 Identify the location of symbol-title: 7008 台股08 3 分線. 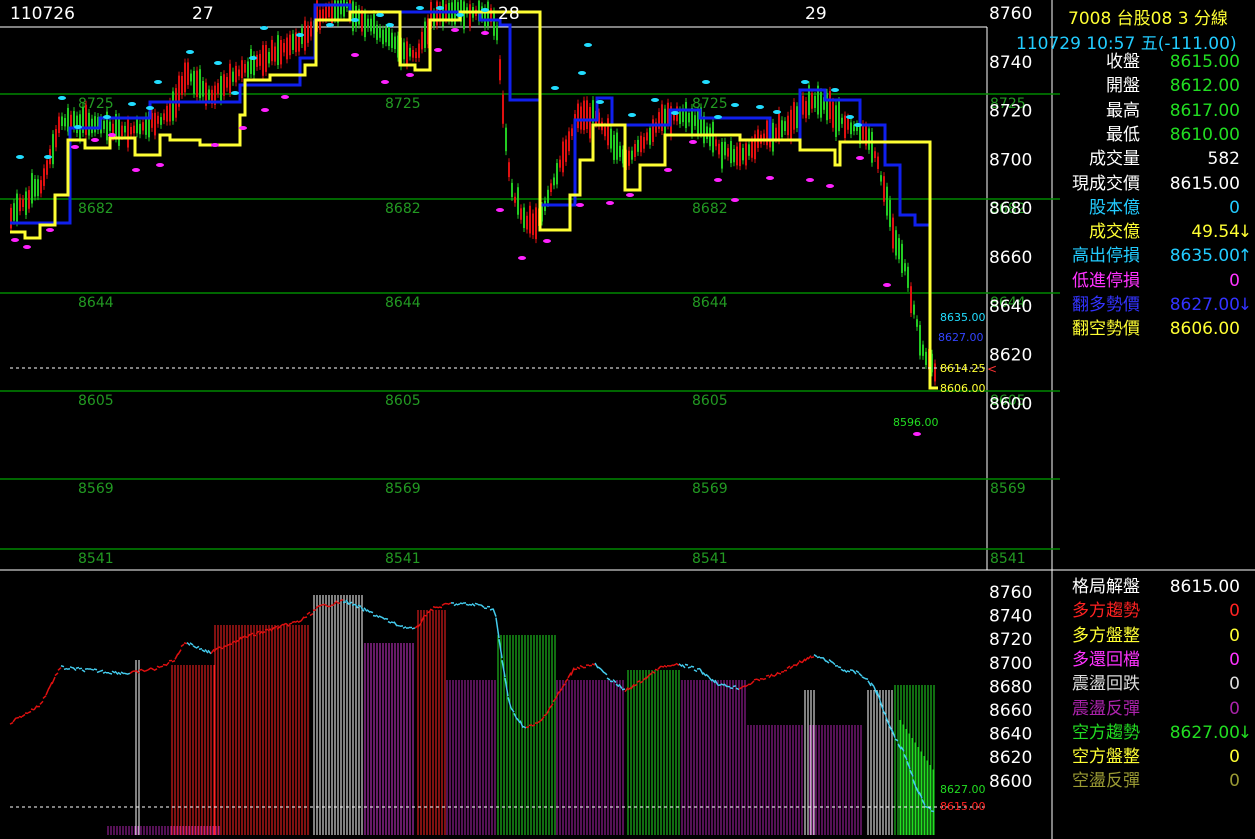
(1148, 19).